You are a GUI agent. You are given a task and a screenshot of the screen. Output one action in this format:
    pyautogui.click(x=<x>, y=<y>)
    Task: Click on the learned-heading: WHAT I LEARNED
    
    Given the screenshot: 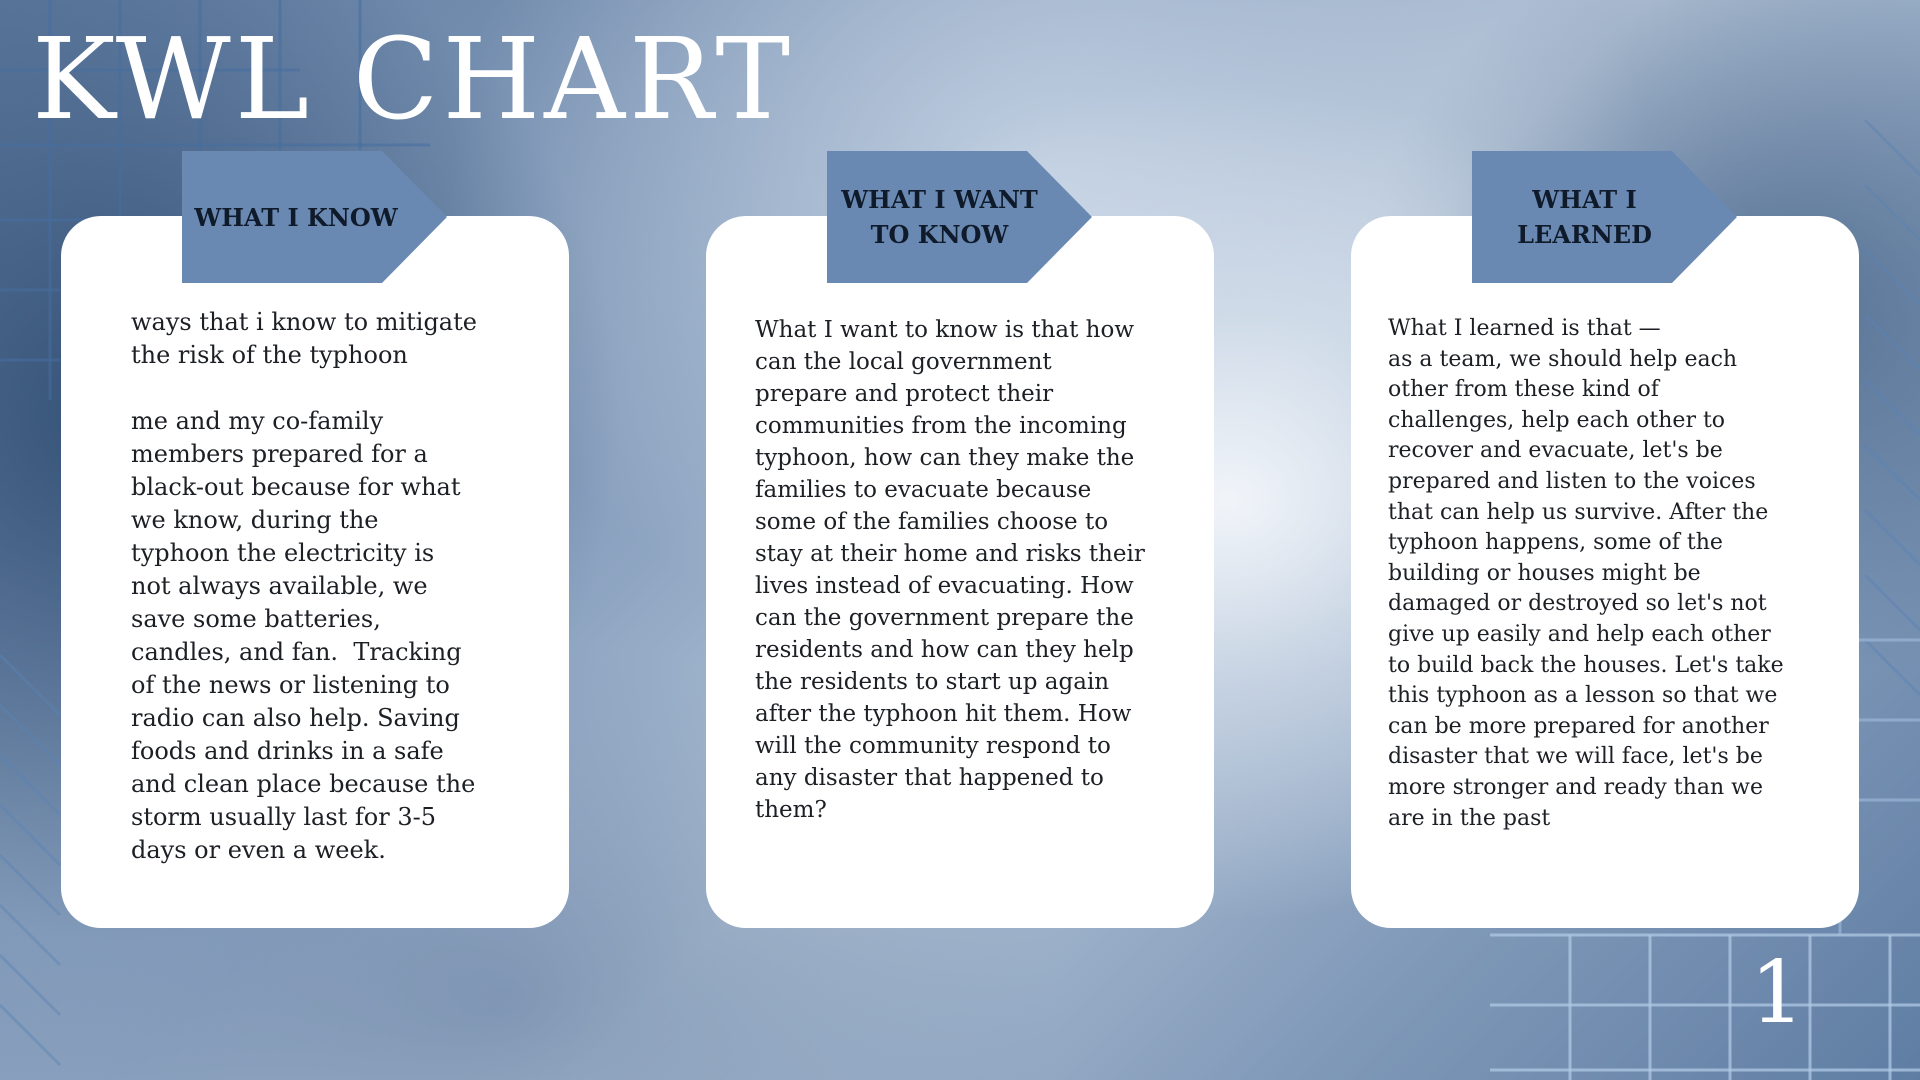 What is the action you would take?
    pyautogui.click(x=1584, y=217)
    